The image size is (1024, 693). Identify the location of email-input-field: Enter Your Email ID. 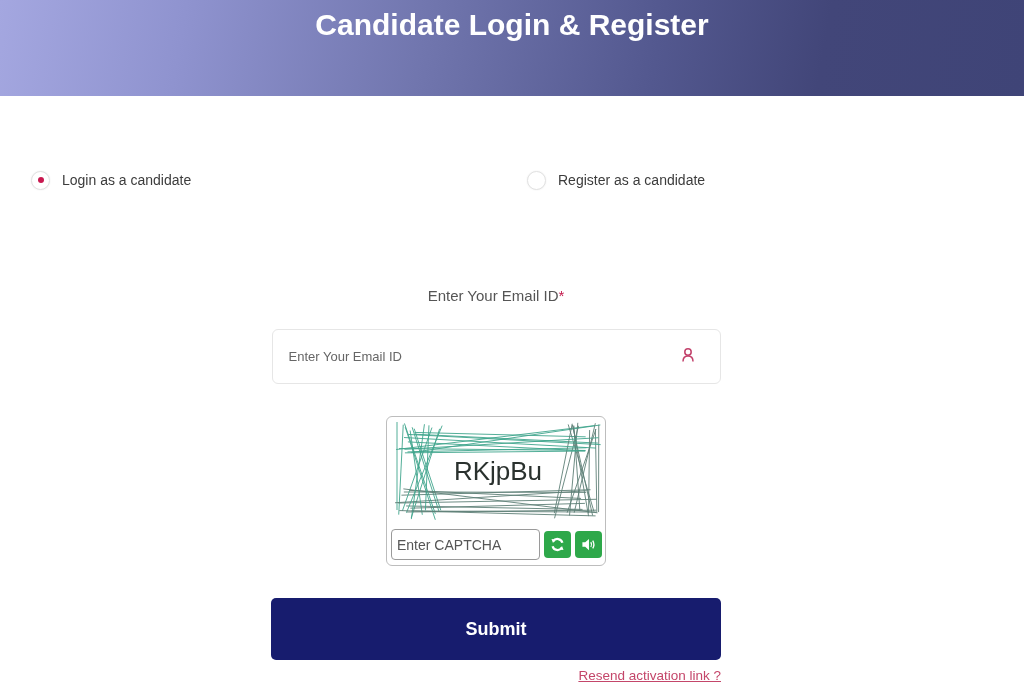
(496, 356).